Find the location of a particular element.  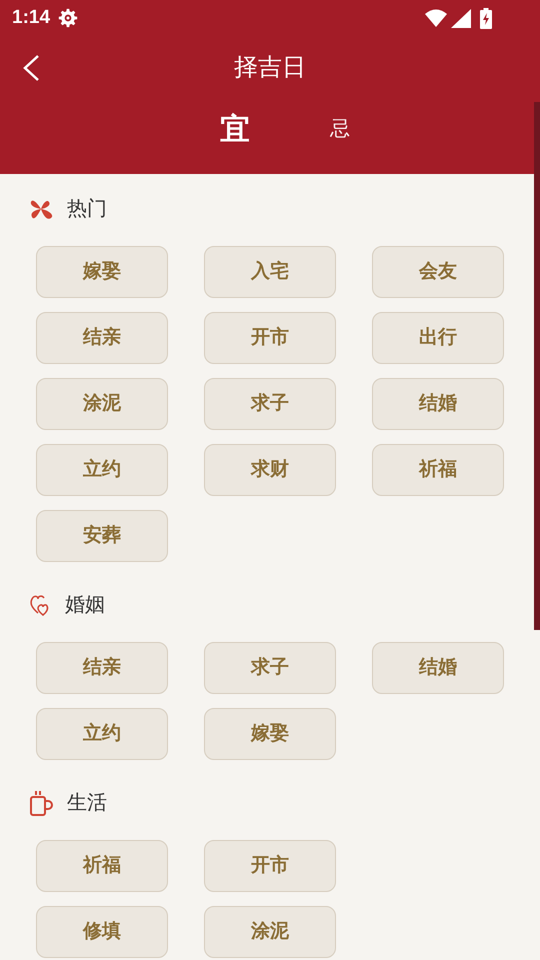

scrollbar is located at coordinates (537, 366).